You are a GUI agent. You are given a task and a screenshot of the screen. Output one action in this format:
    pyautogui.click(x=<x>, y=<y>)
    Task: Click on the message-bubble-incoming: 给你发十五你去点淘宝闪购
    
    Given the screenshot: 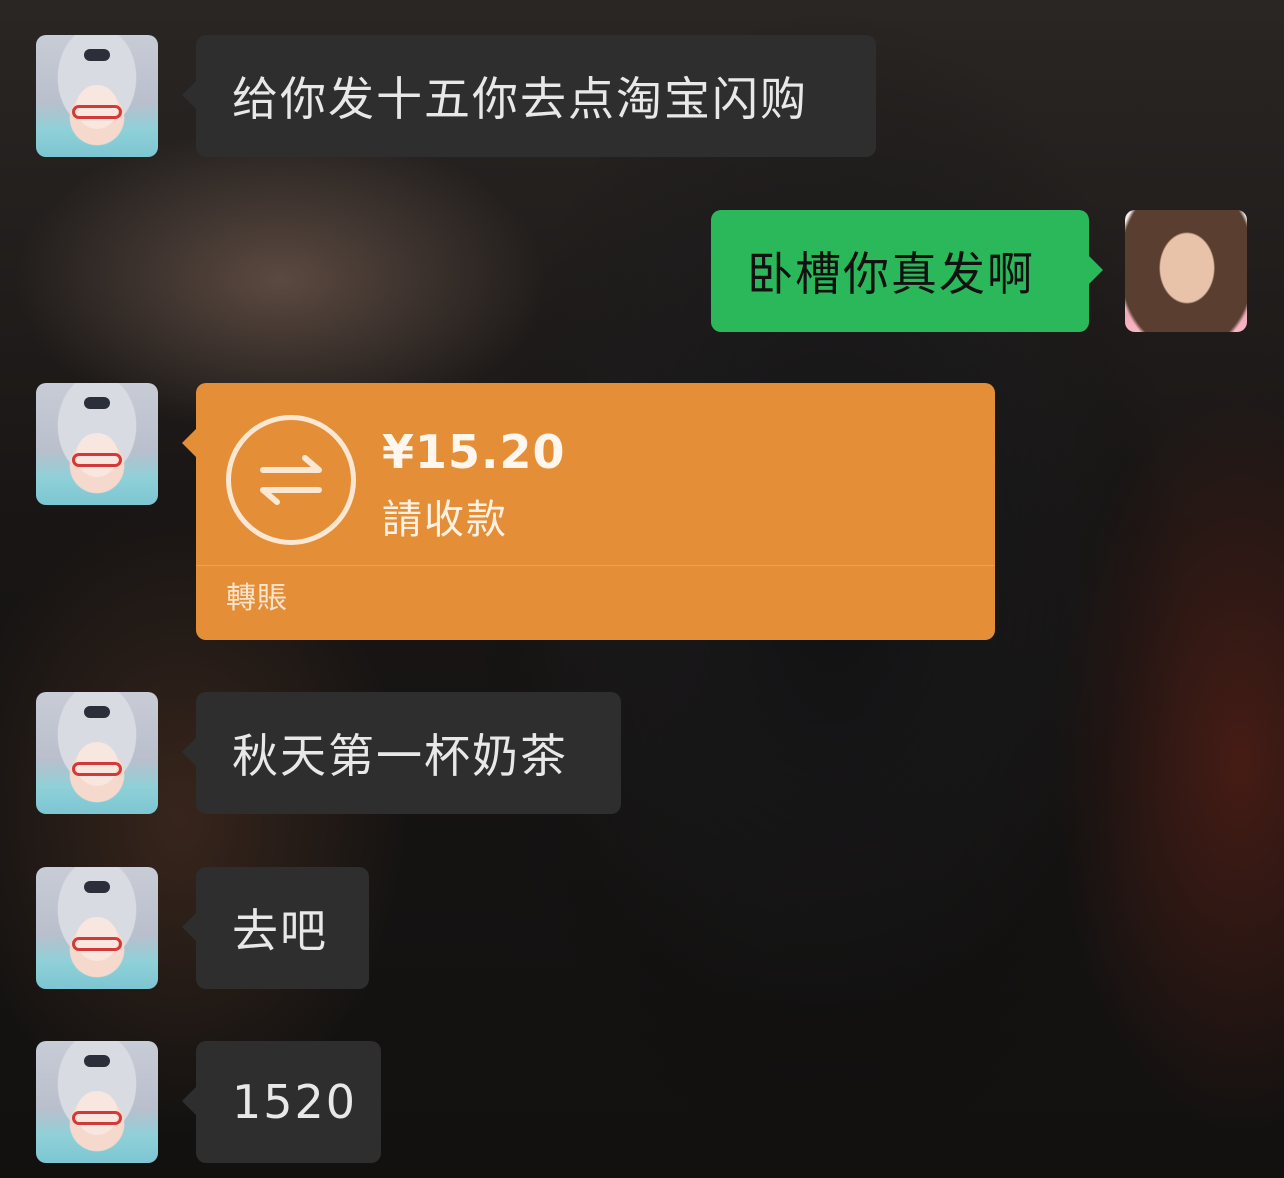 What is the action you would take?
    pyautogui.click(x=529, y=96)
    